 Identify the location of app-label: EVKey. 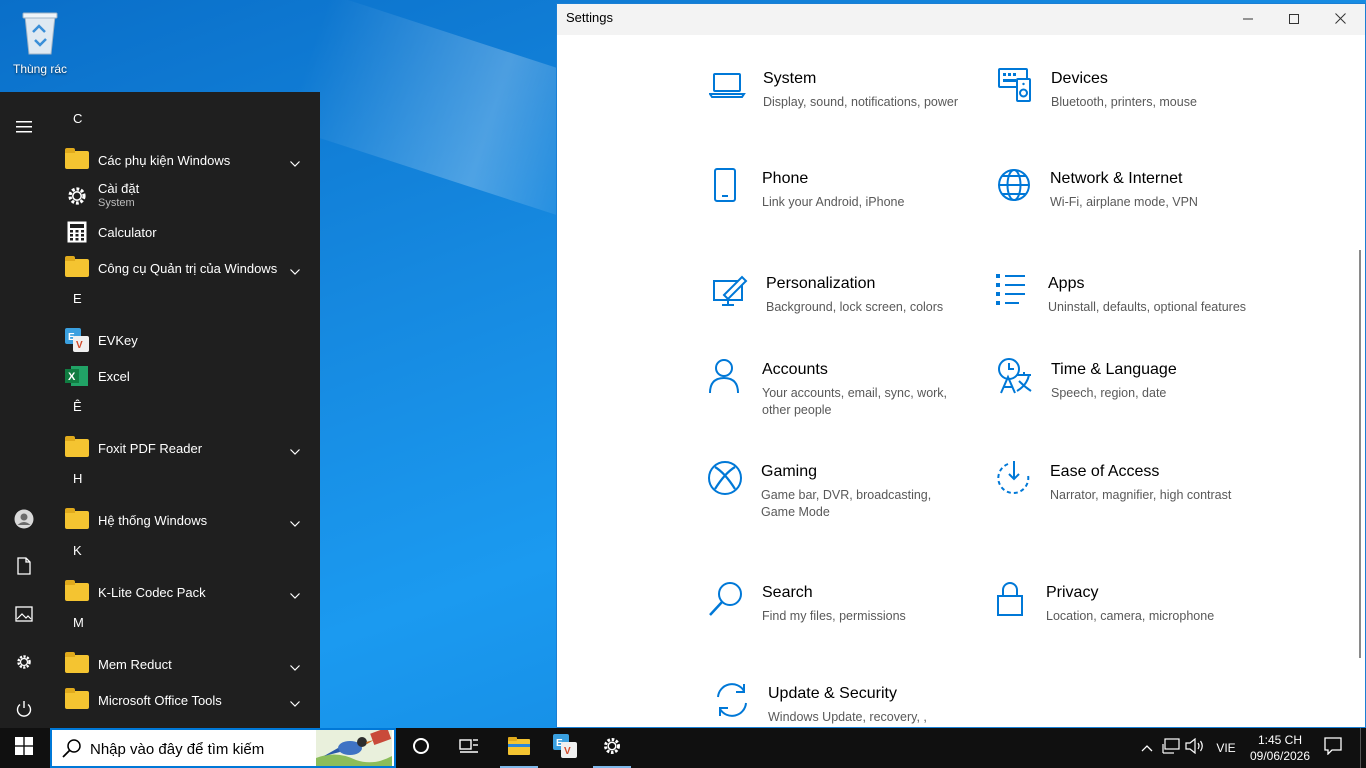
(118, 340).